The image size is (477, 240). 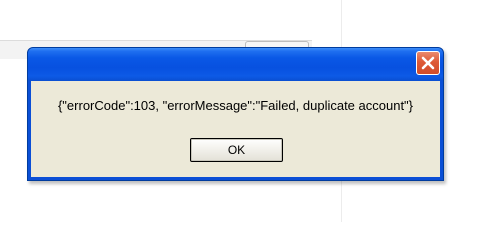 I want to click on close-icon, so click(x=428, y=63).